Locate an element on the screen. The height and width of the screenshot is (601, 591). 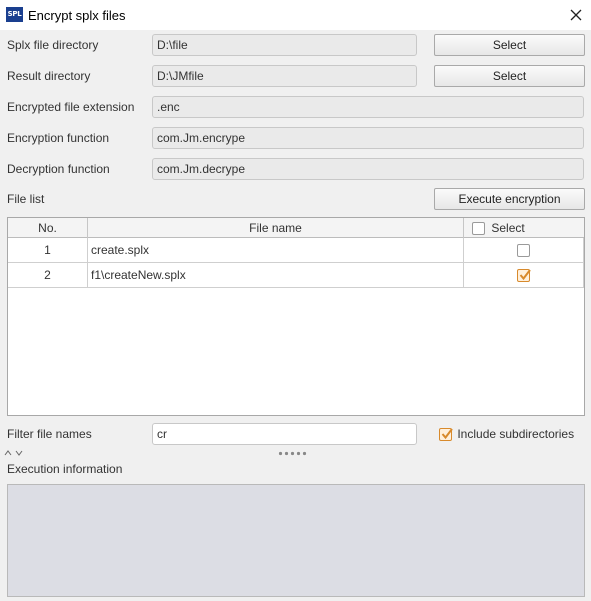
result-dir-select-button: Select is located at coordinates (509, 76).